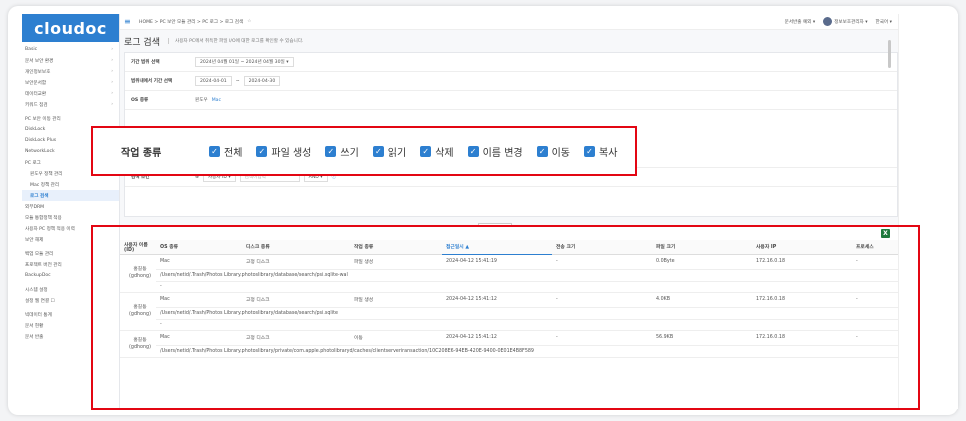  What do you see at coordinates (70, 289) in the screenshot?
I see `sidebar-item: 시스템 설정` at bounding box center [70, 289].